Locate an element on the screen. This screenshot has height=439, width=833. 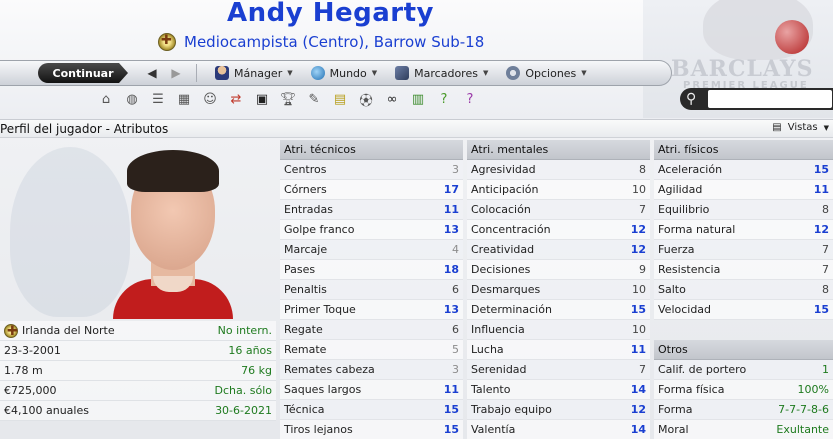
attribute-value: 7 is located at coordinates (825, 249).